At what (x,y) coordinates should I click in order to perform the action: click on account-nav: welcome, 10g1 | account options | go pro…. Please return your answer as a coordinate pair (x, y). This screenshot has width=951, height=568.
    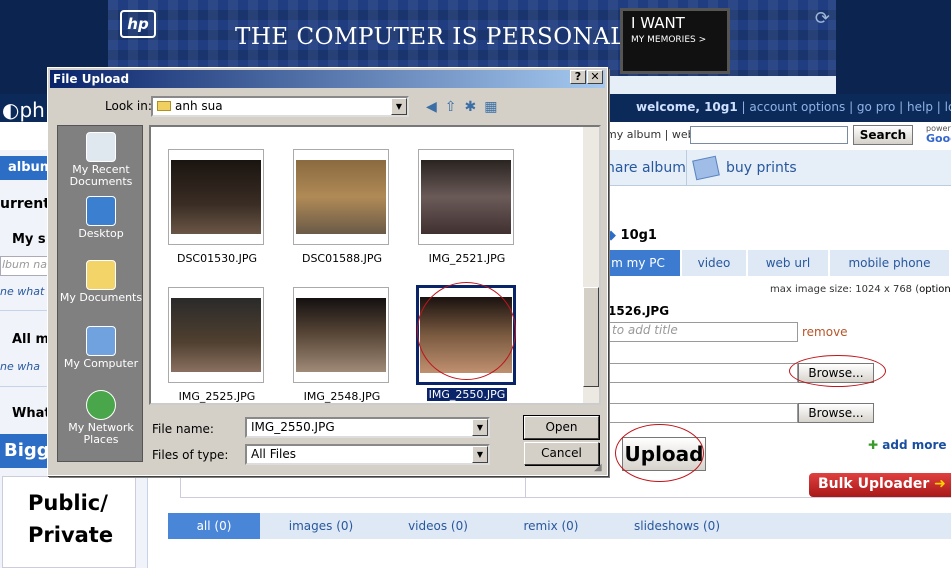
    Looking at the image, I should click on (793, 107).